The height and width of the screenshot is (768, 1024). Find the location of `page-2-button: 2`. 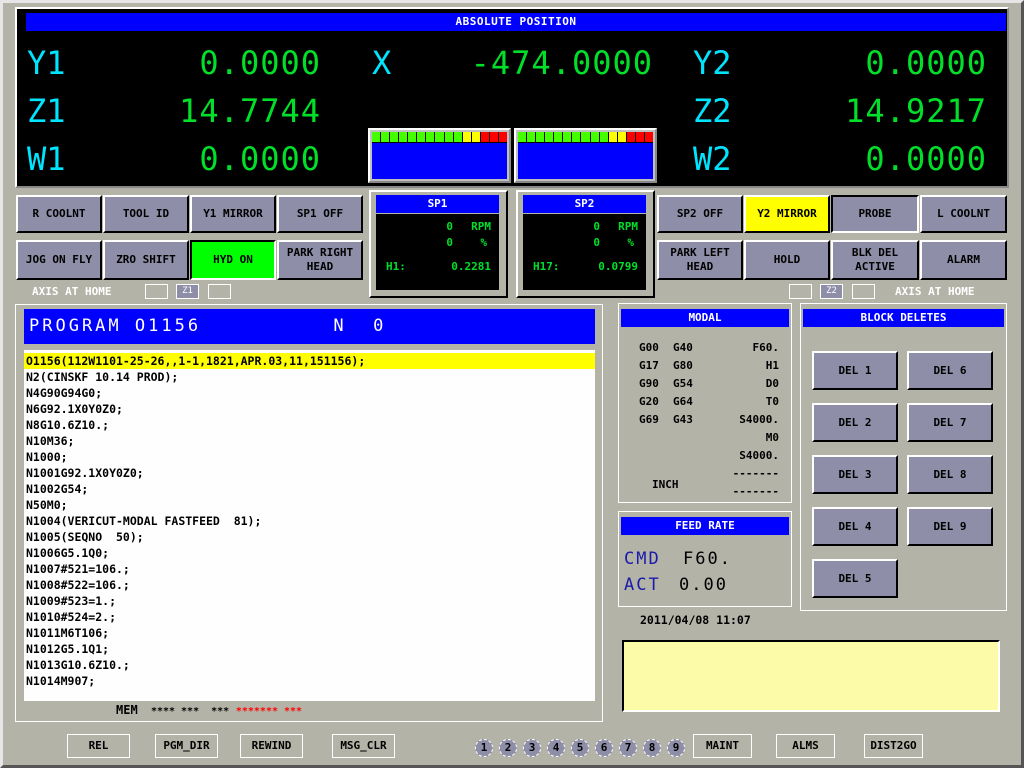

page-2-button: 2 is located at coordinates (508, 748).